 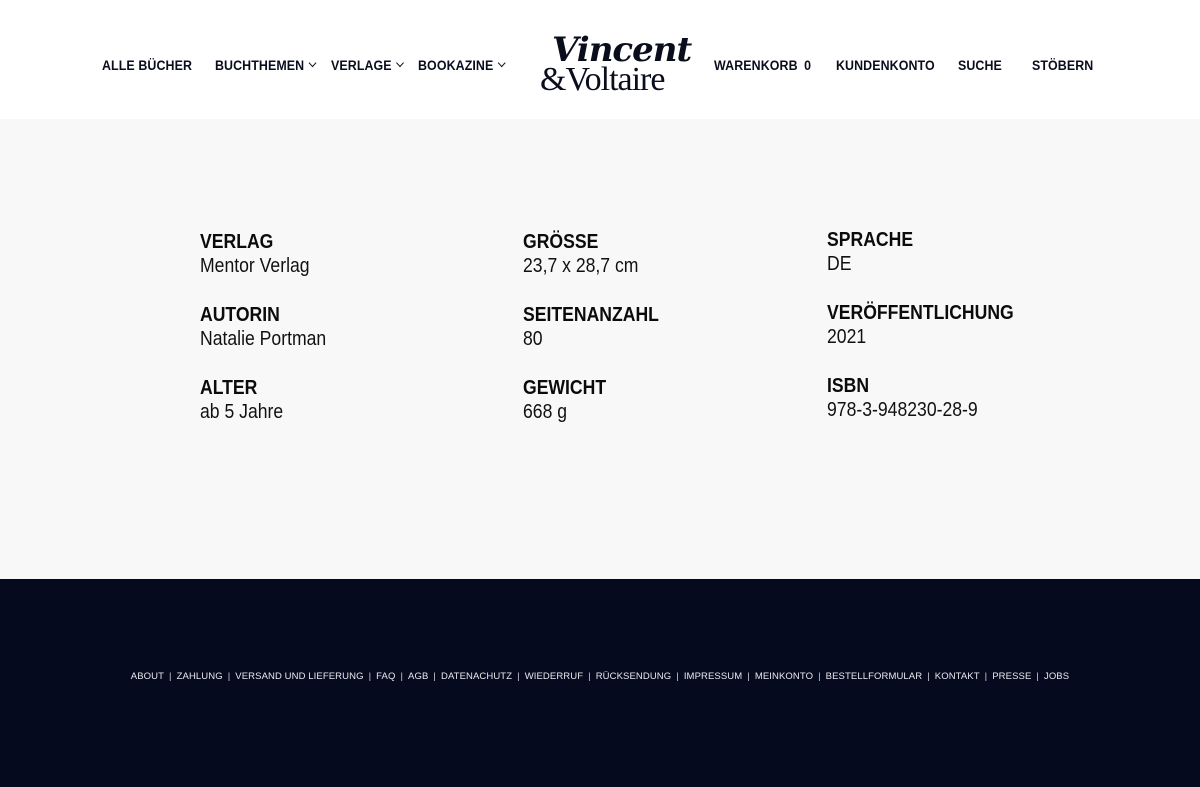 I want to click on detail-label: SEITENANZAHL, so click(x=591, y=315).